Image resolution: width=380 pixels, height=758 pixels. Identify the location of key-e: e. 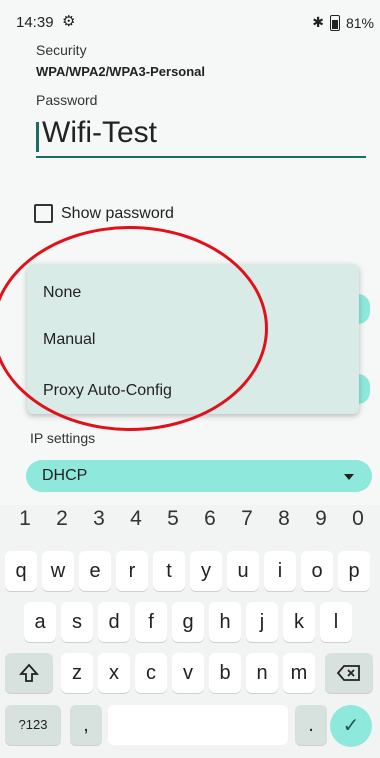
(95, 571).